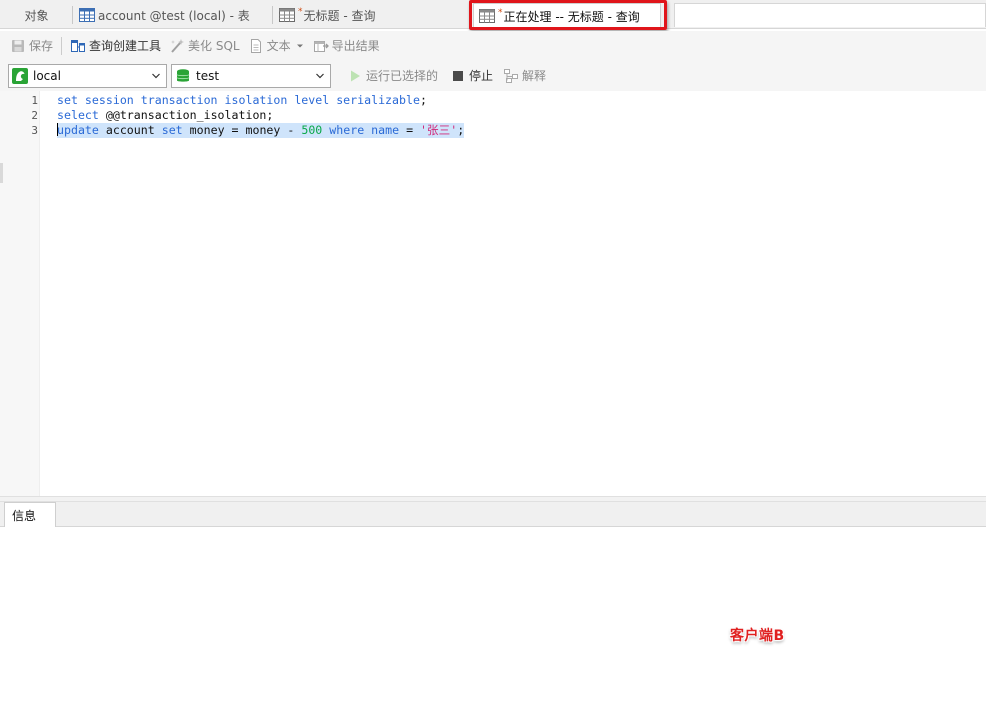 The width and height of the screenshot is (986, 714). What do you see at coordinates (321, 46) in the screenshot?
I see `export-icon` at bounding box center [321, 46].